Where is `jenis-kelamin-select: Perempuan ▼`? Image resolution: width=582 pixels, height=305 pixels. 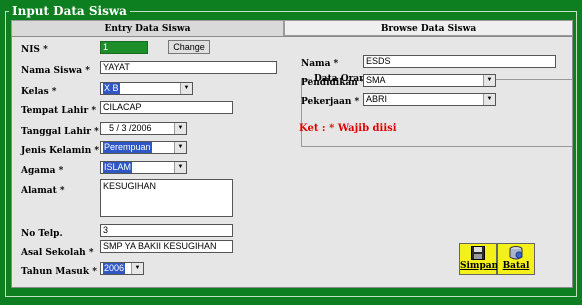 jenis-kelamin-select: Perempuan ▼ is located at coordinates (143, 147).